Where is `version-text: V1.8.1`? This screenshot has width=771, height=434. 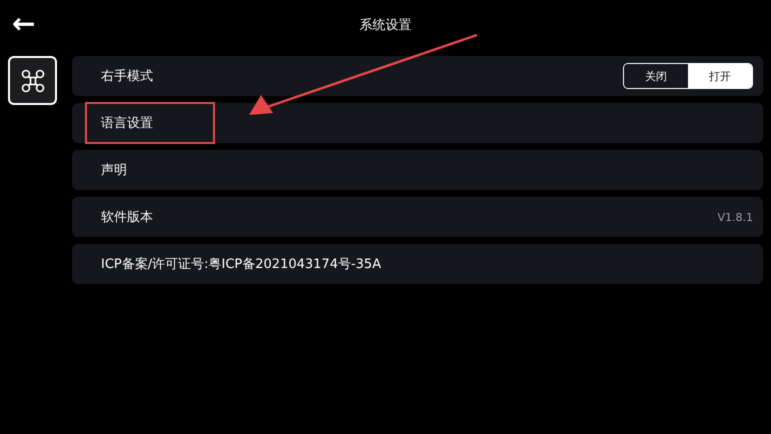 version-text: V1.8.1 is located at coordinates (735, 217).